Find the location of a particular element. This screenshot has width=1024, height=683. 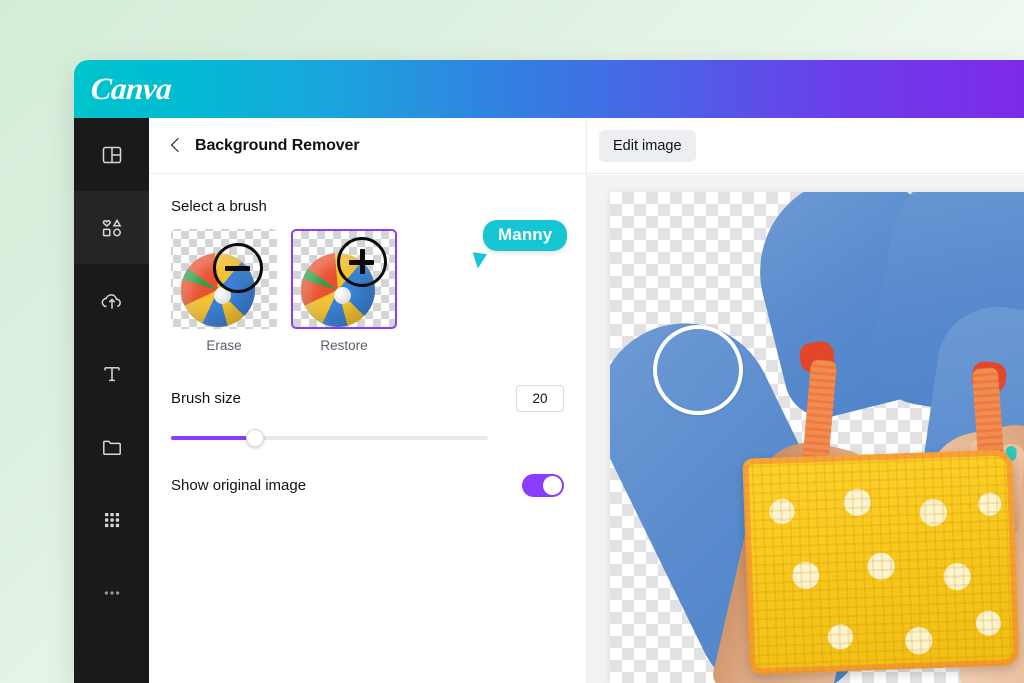

grid-apps-icon is located at coordinates (112, 520).